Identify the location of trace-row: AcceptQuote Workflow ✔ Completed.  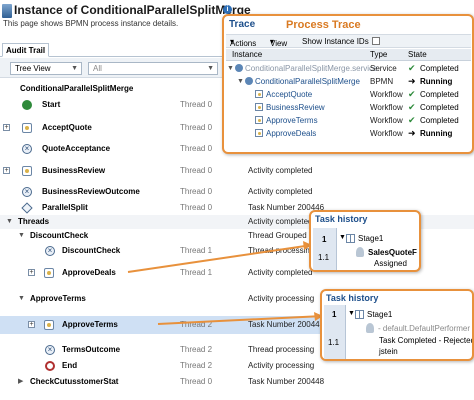
(348, 94).